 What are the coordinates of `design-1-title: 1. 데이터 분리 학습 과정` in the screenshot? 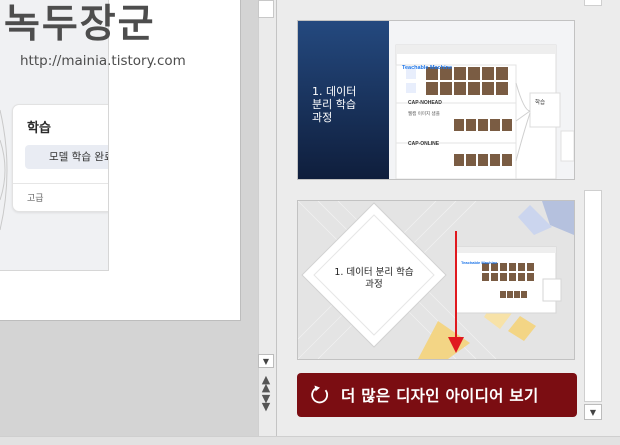 It's located at (334, 104).